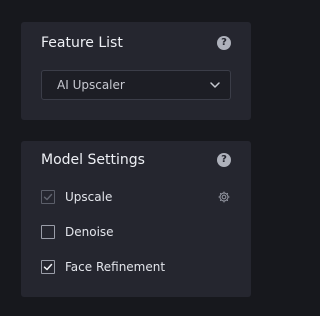 The image size is (320, 316). What do you see at coordinates (136, 232) in the screenshot?
I see `option-denoise: Denoise` at bounding box center [136, 232].